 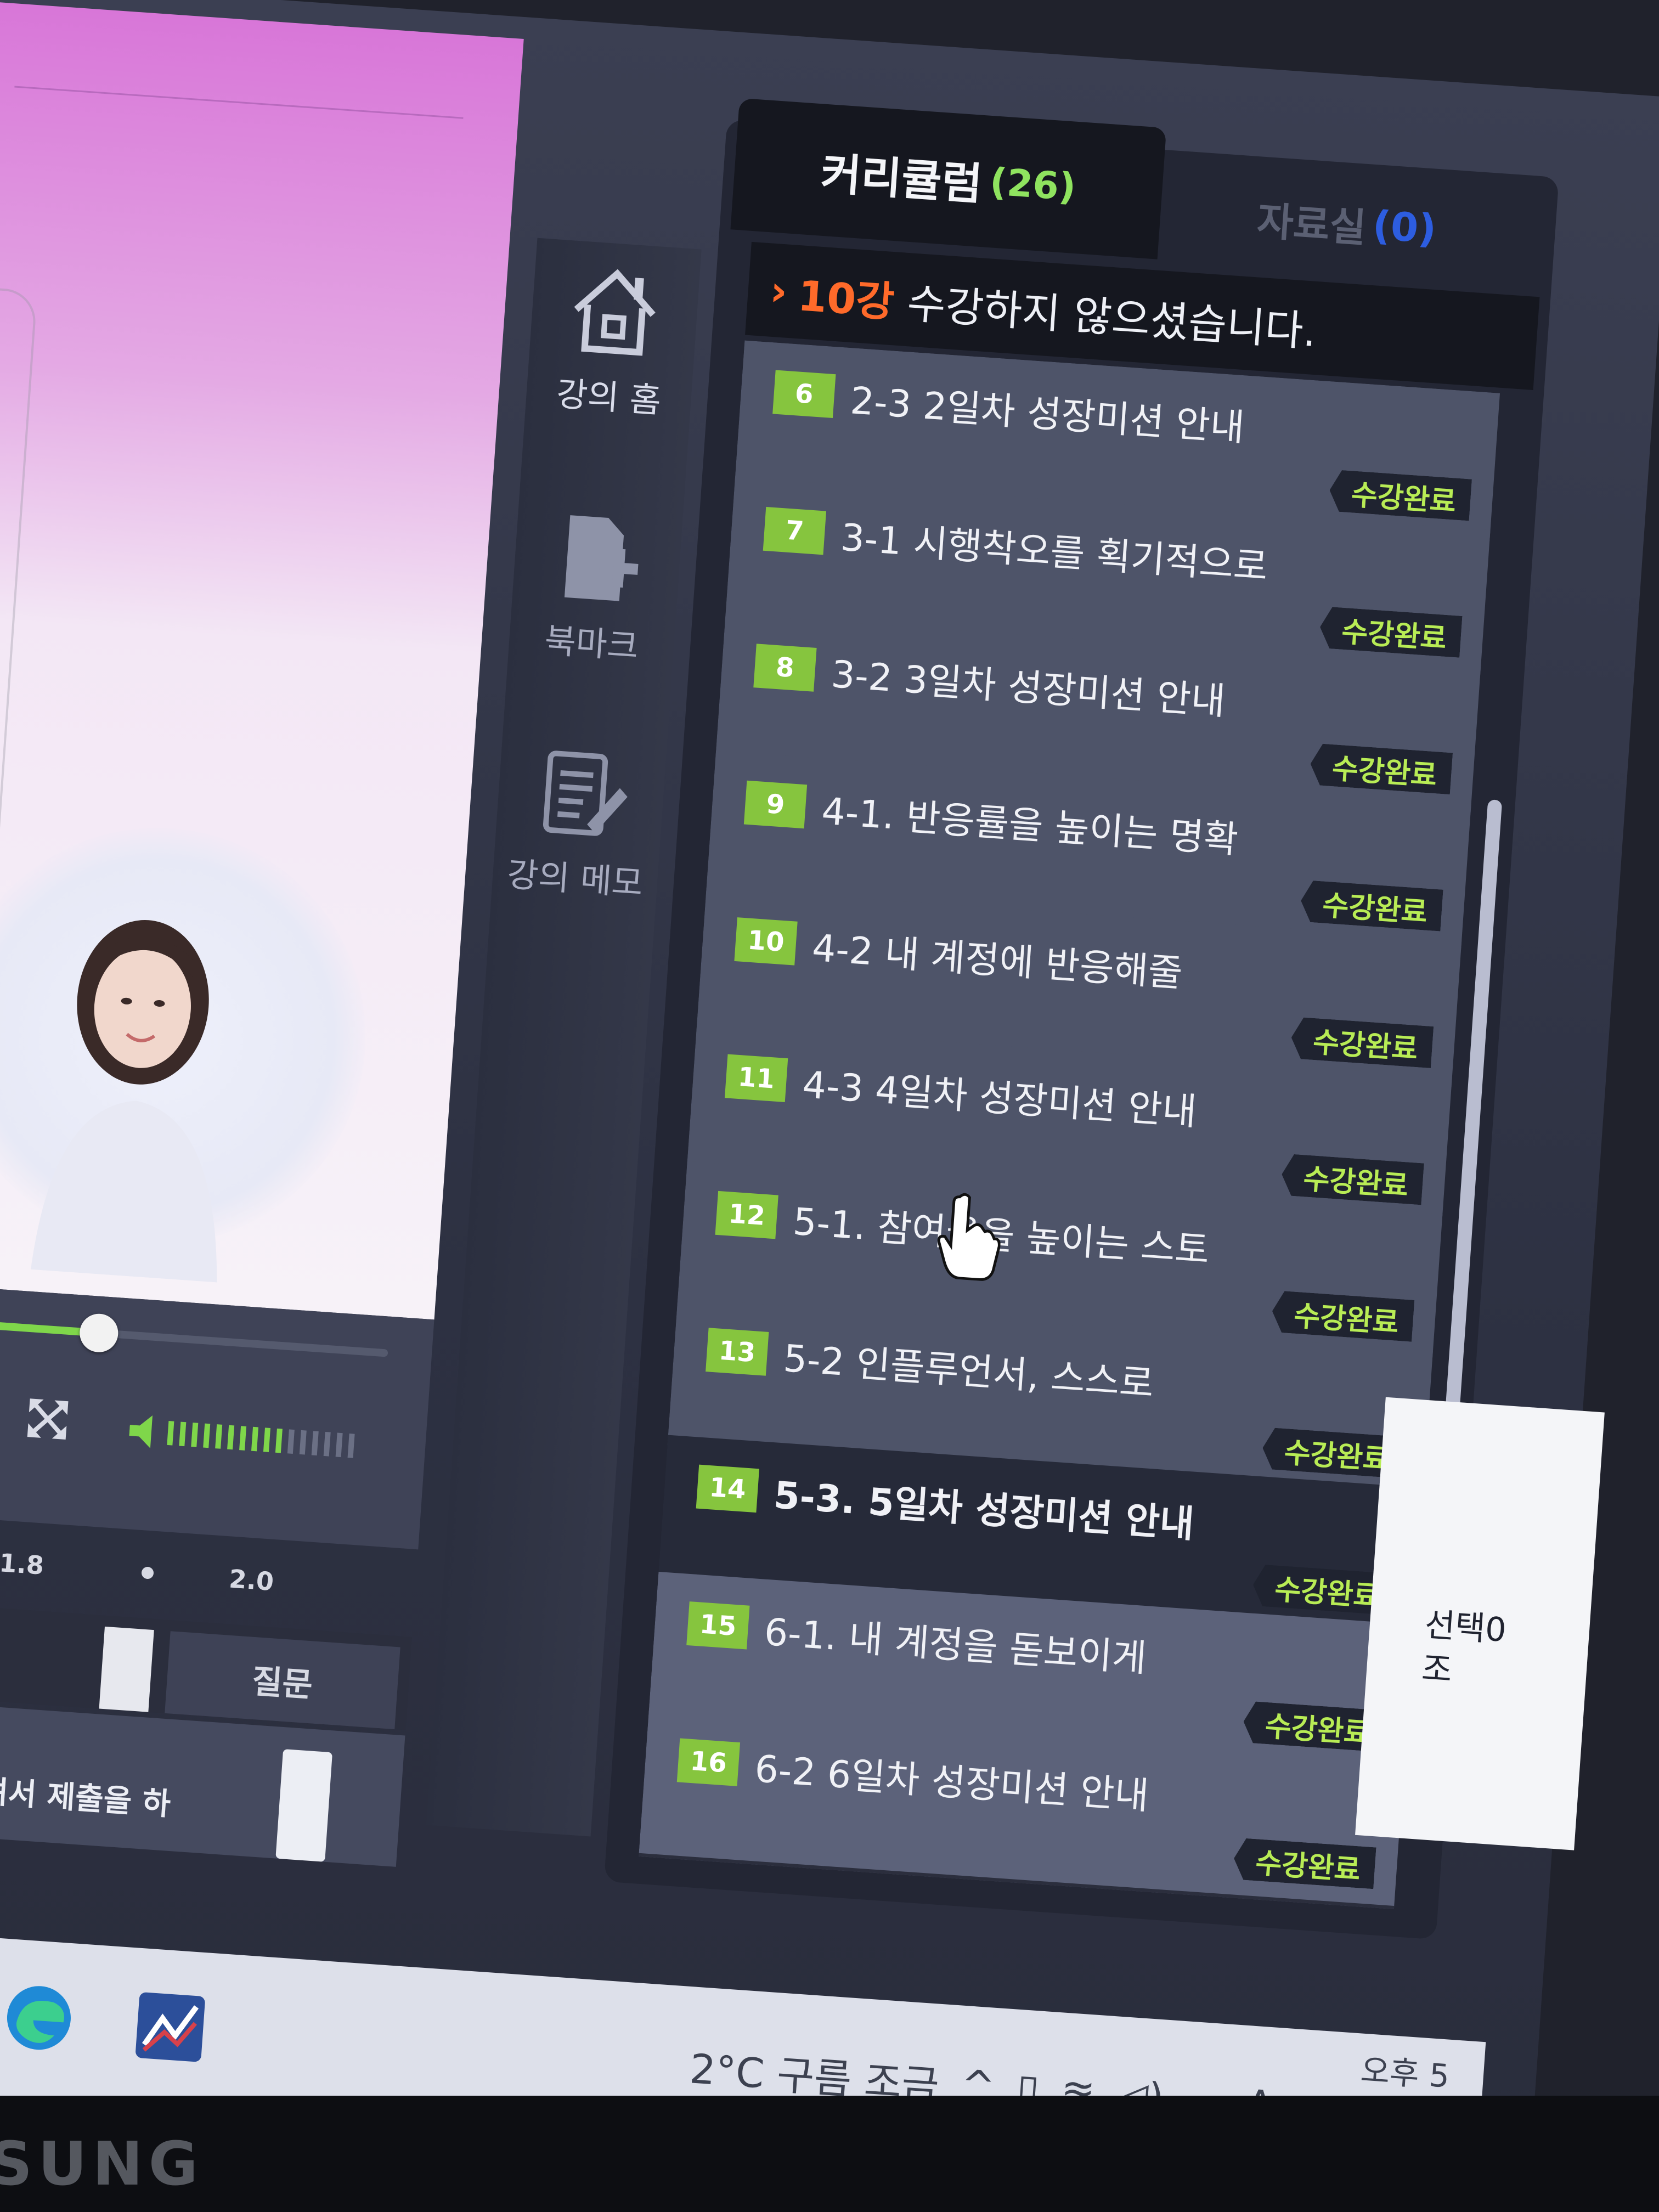 What do you see at coordinates (708, 1762) in the screenshot?
I see `lesson-number-badge: 16` at bounding box center [708, 1762].